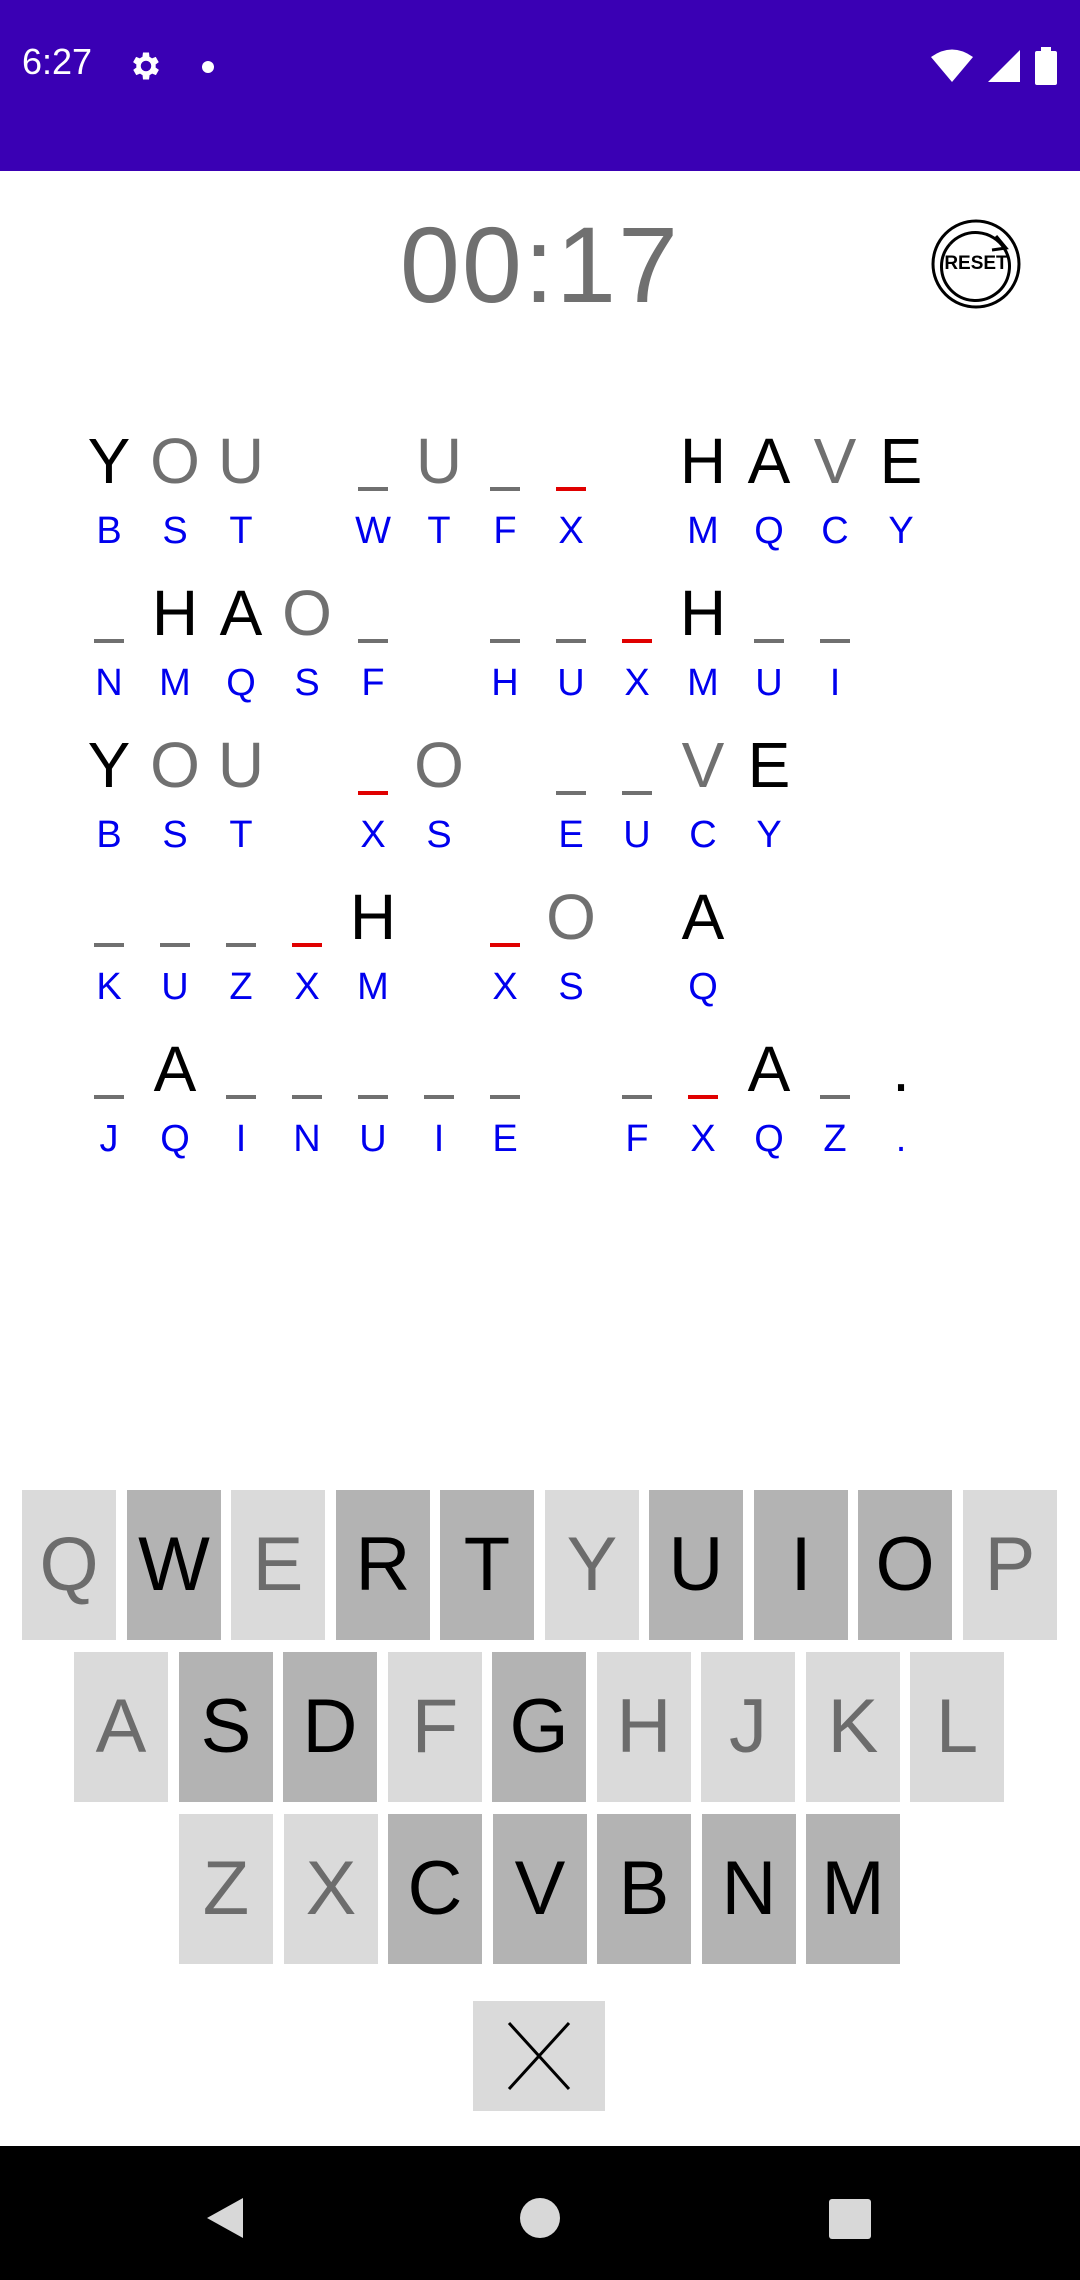  Describe the element at coordinates (383, 1565) in the screenshot. I see `key-r: R` at that location.